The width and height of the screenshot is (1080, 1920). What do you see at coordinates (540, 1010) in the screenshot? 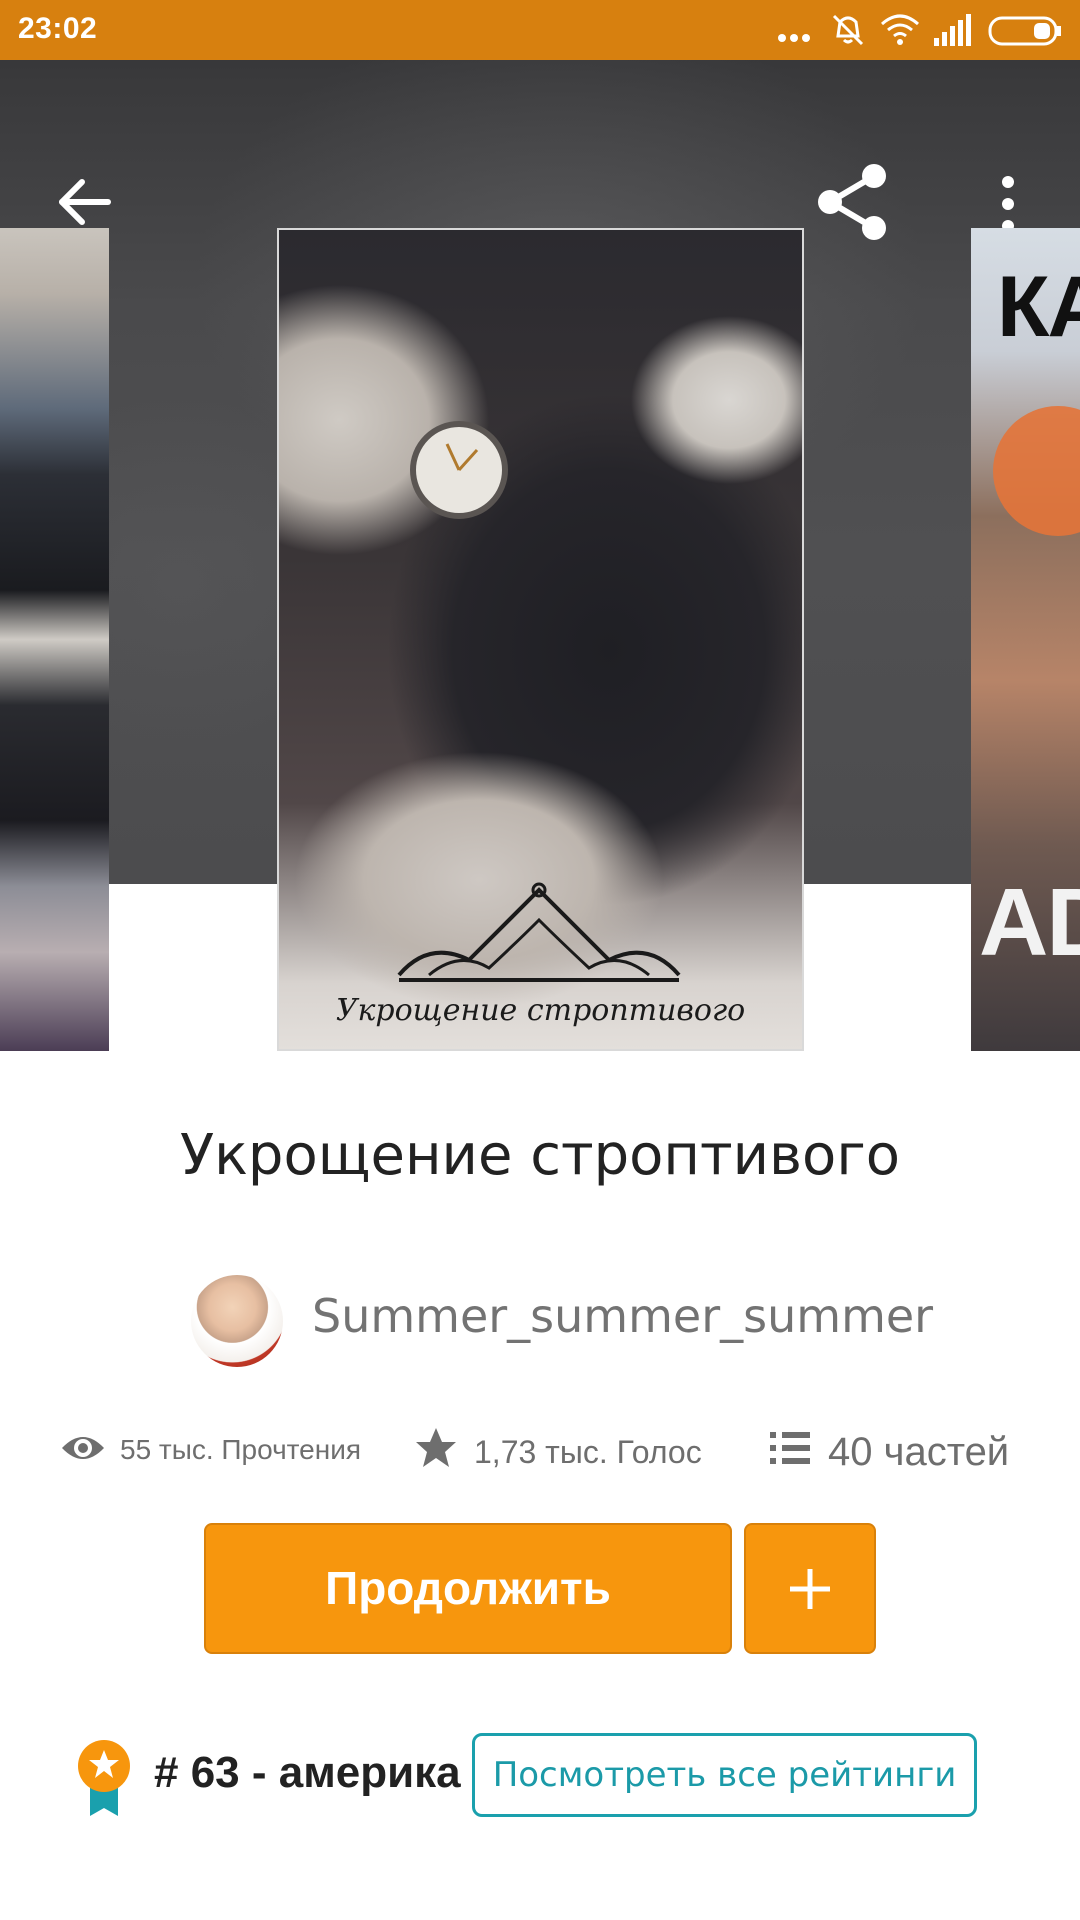
I see `cover-title-text: Укрощение строптивого` at bounding box center [540, 1010].